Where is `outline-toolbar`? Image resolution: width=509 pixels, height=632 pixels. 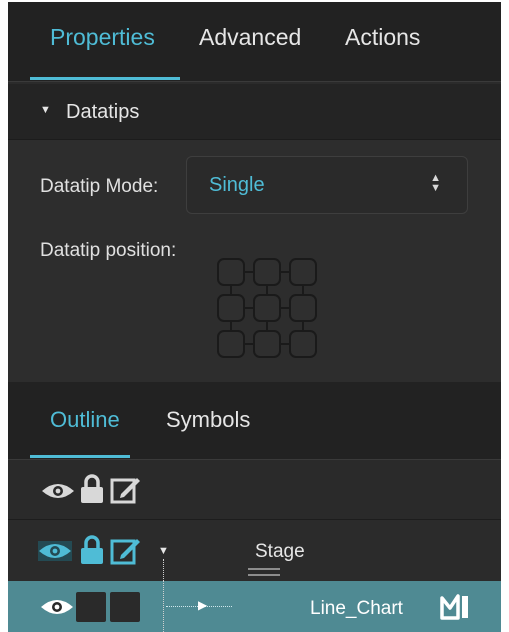
outline-toolbar is located at coordinates (254, 490).